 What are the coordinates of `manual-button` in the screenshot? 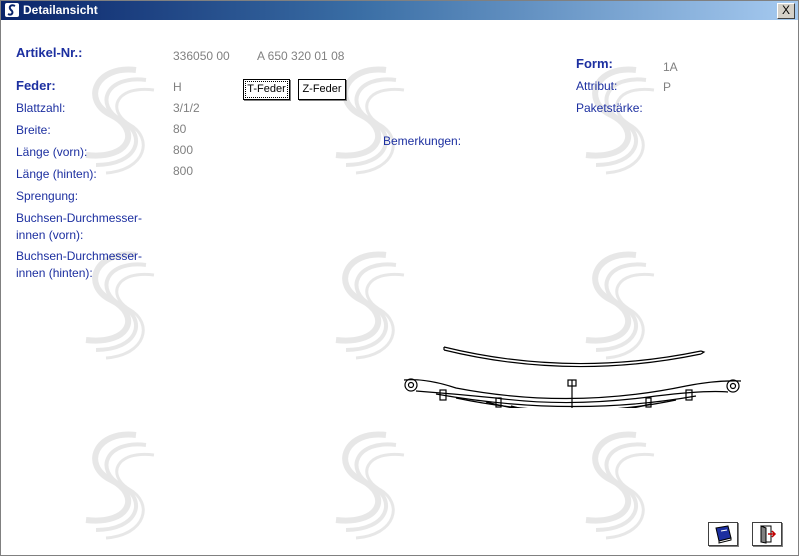 It's located at (723, 534).